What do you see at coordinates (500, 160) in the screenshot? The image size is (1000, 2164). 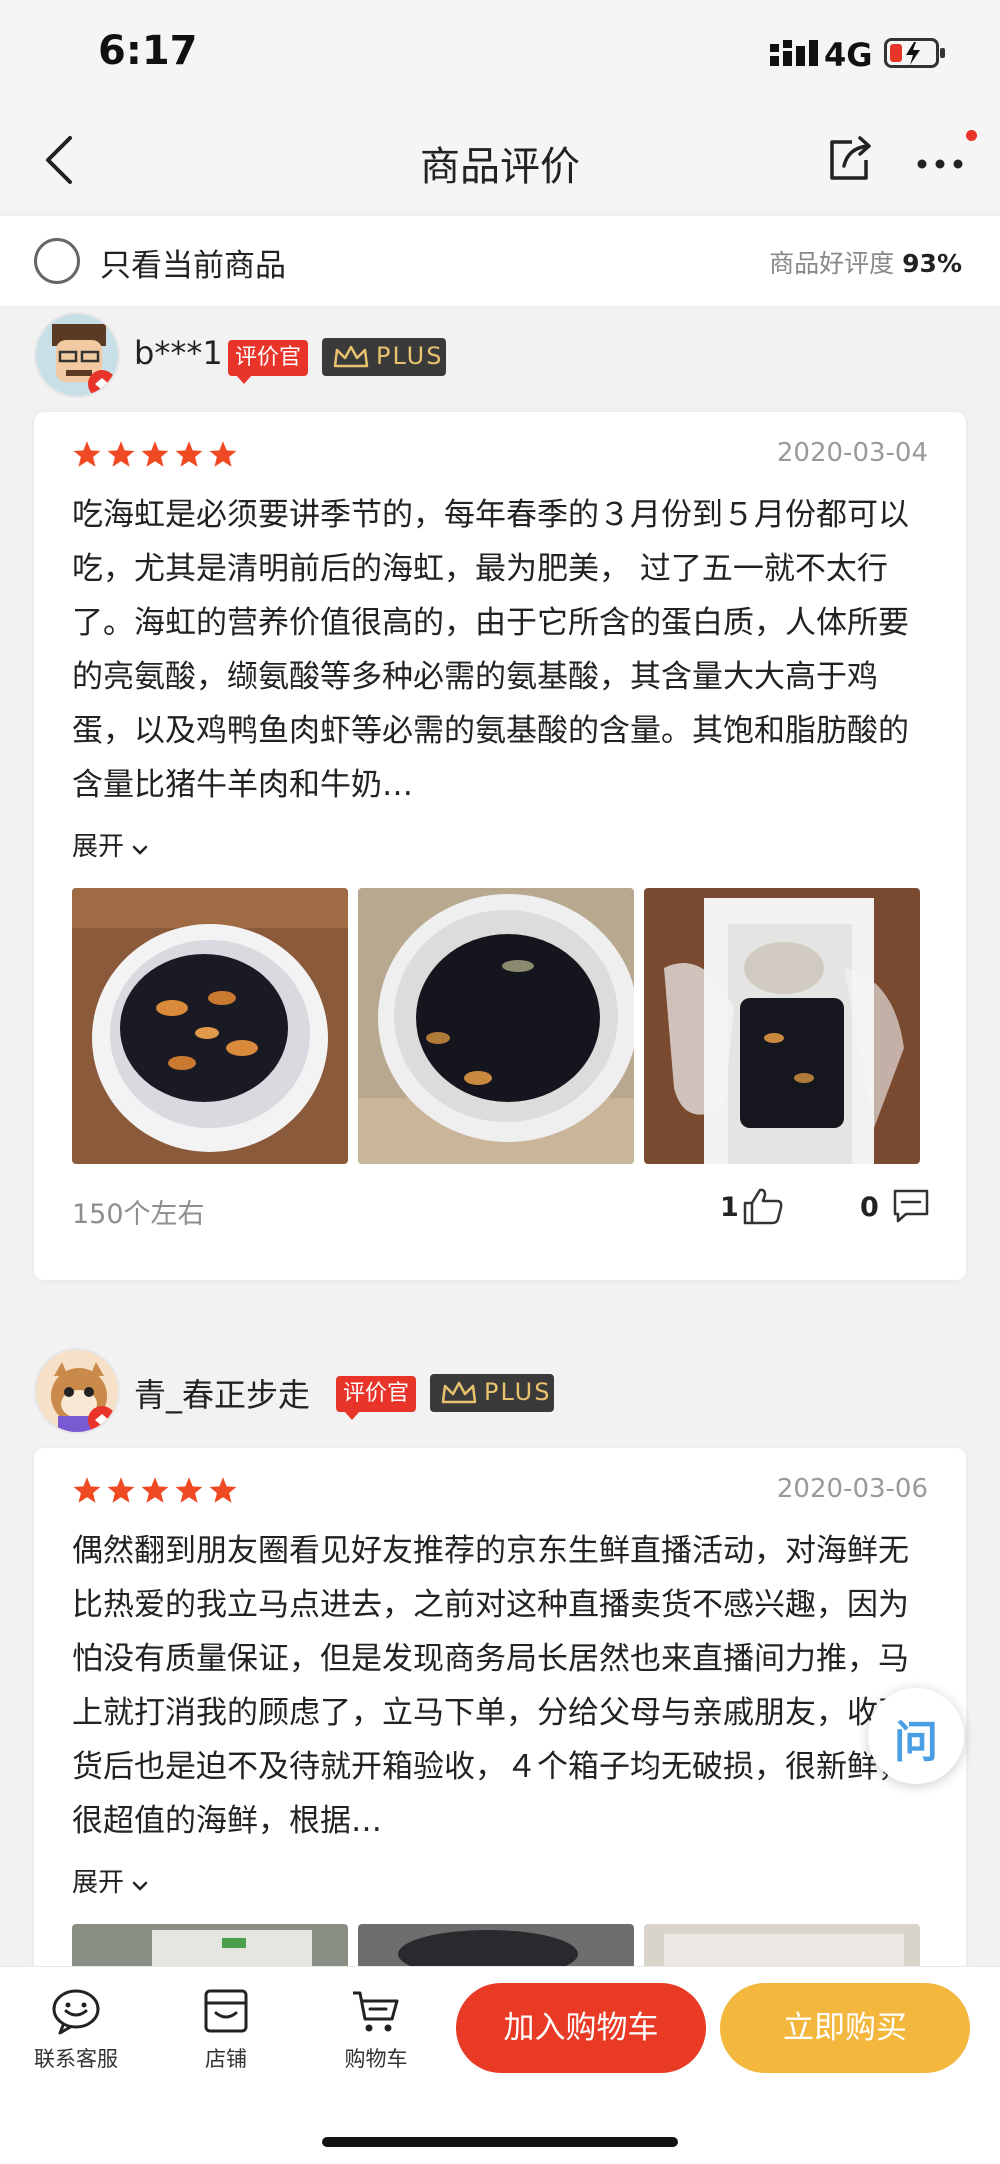 I see `nav-bar: 商品评价` at bounding box center [500, 160].